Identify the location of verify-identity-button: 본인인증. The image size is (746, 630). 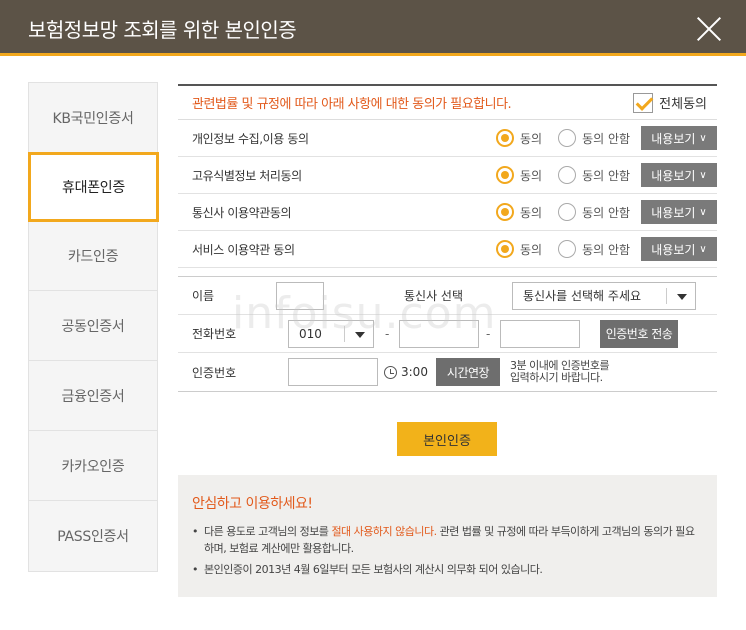
(447, 439).